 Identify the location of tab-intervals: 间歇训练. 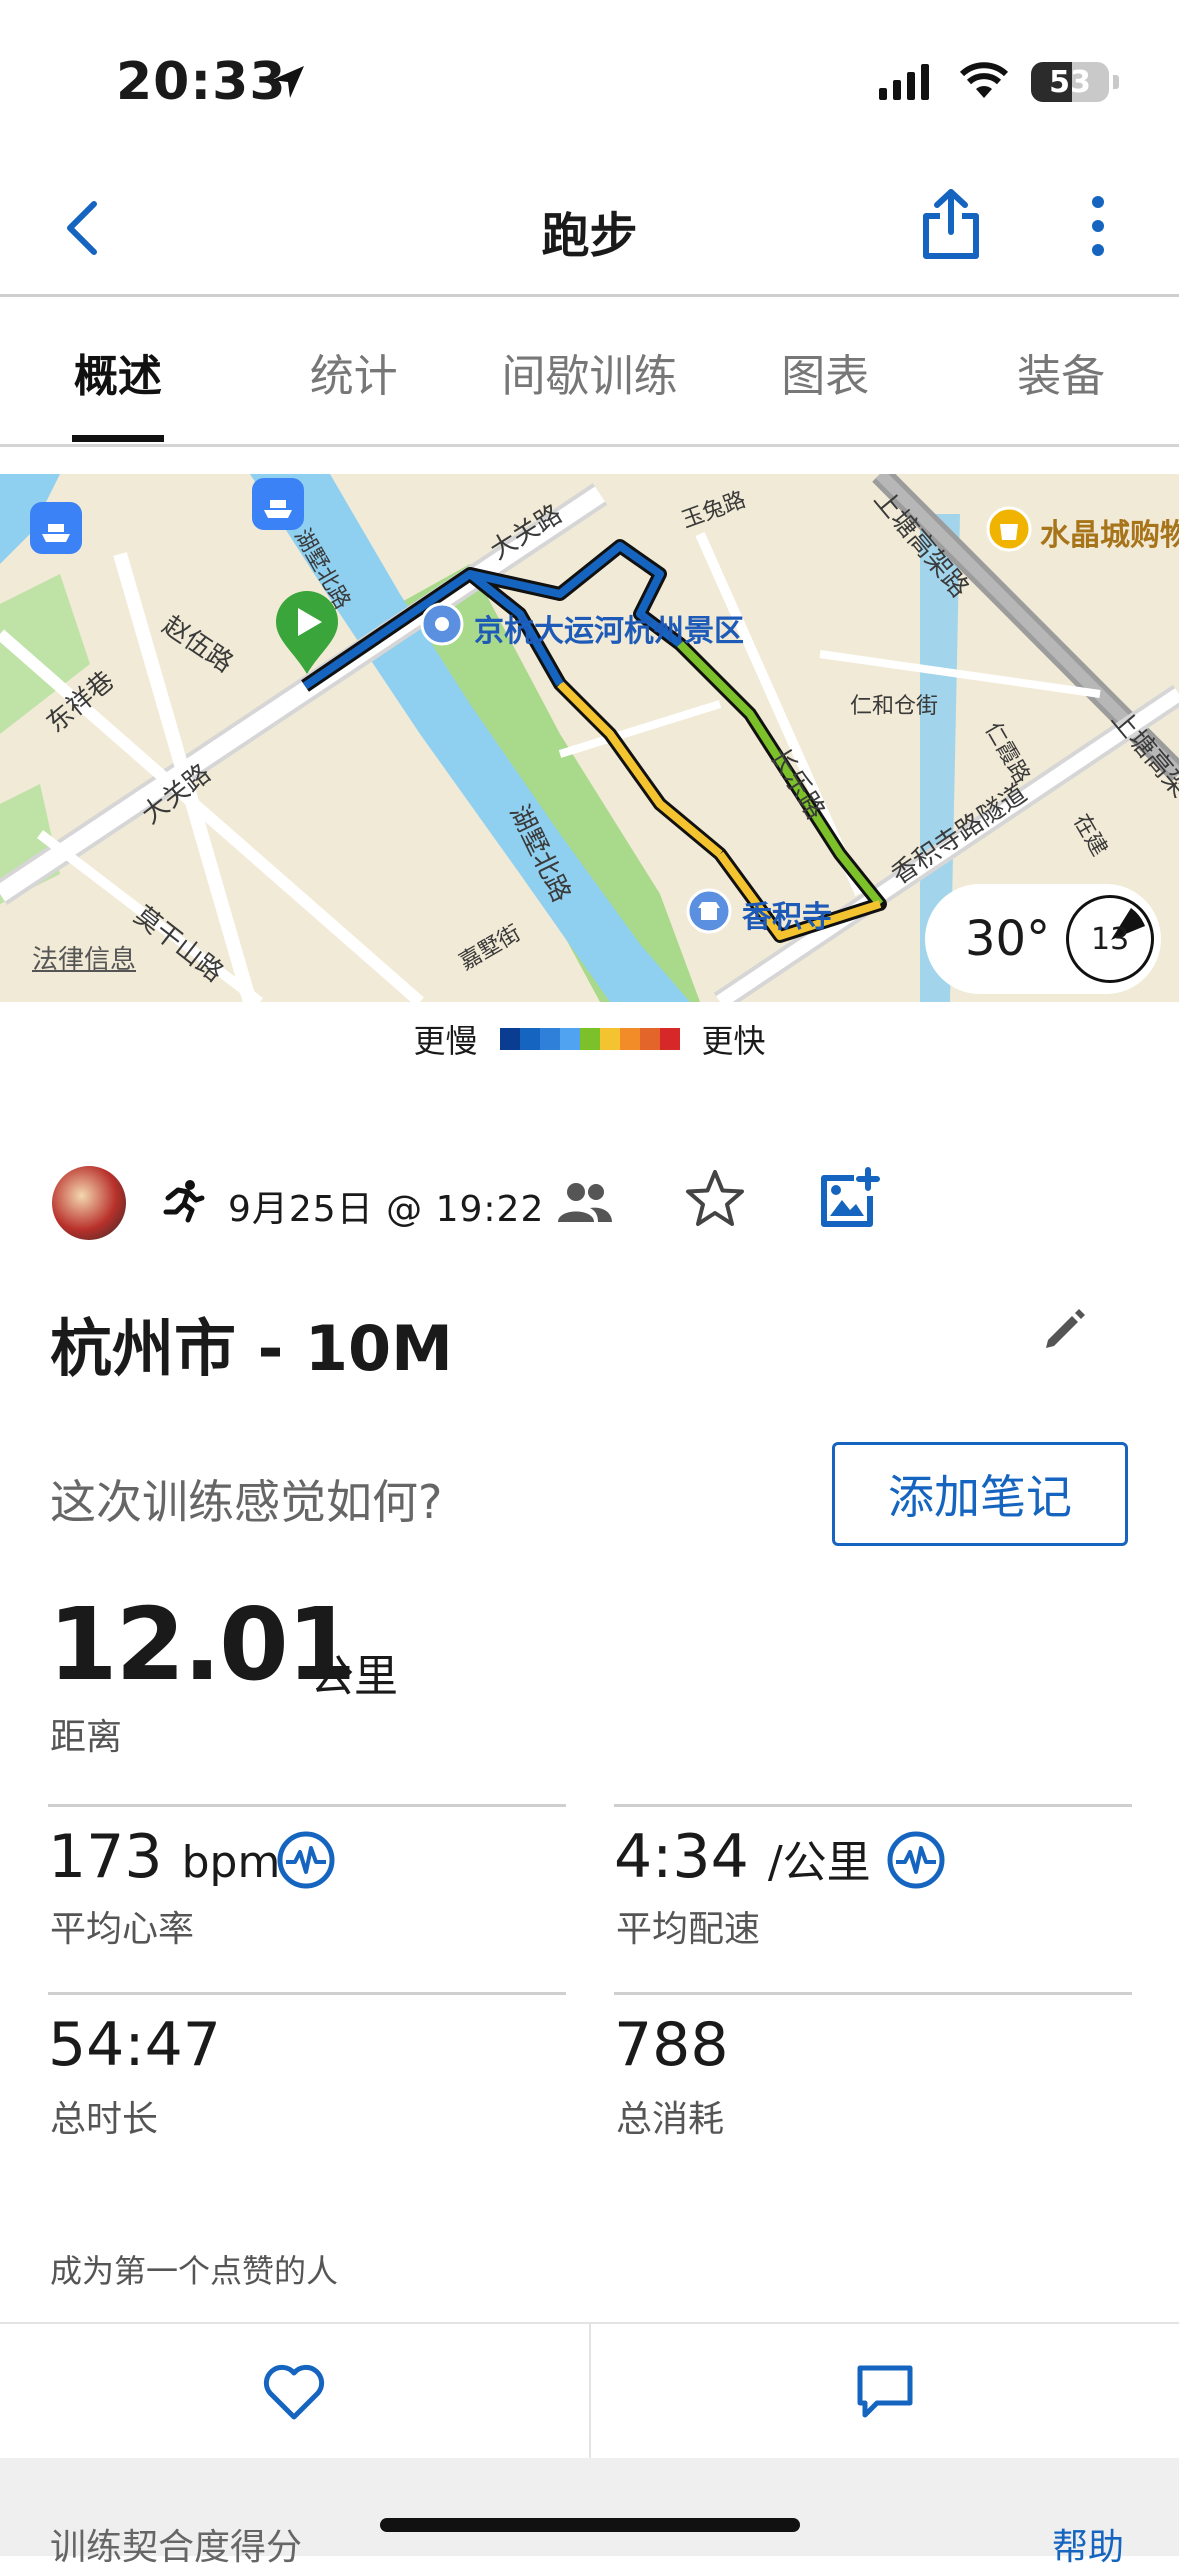
(590, 372).